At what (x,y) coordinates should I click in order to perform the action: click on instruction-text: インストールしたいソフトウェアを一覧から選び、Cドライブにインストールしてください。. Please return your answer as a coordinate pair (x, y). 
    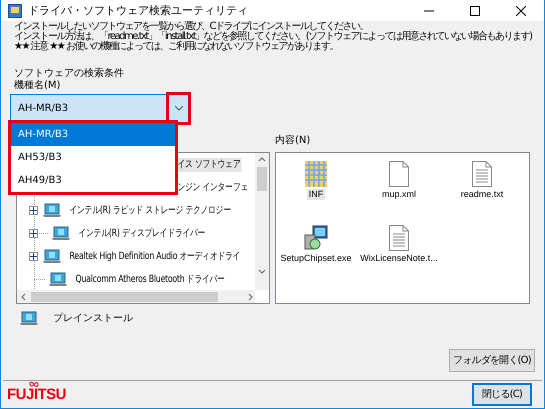
    Looking at the image, I should click on (190, 27).